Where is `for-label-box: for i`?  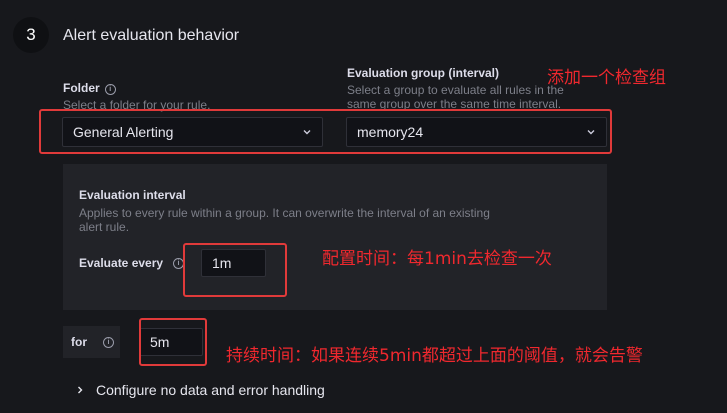 for-label-box: for i is located at coordinates (91, 342).